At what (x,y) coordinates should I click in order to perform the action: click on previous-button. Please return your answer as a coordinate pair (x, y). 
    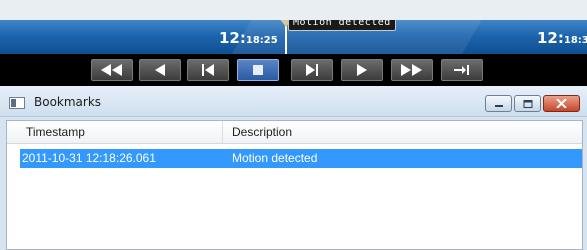
    Looking at the image, I should click on (208, 70).